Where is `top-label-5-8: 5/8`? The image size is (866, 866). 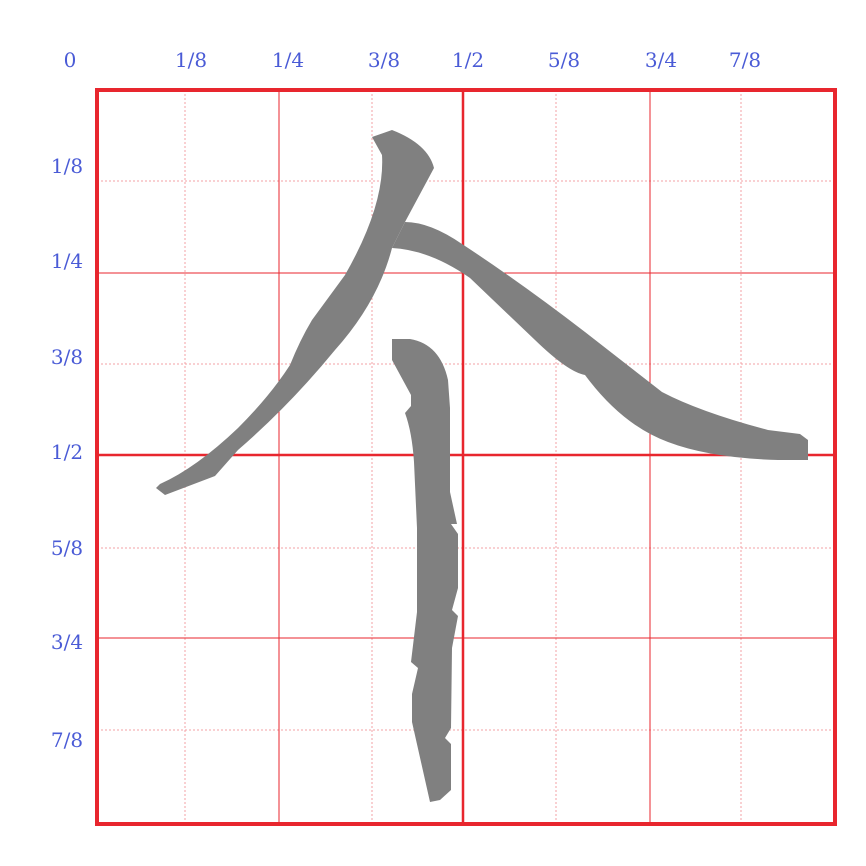
top-label-5-8: 5/8 is located at coordinates (564, 60).